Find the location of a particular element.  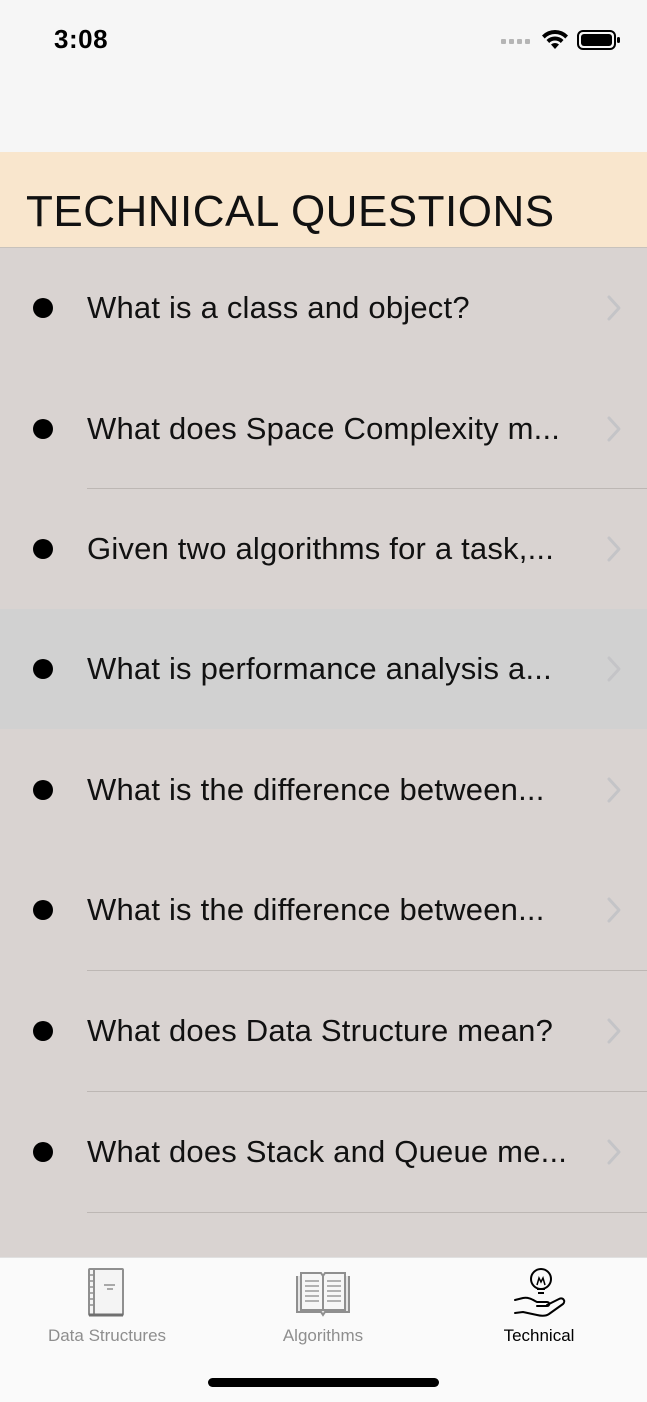

tab-label: Technical is located at coordinates (539, 1335).